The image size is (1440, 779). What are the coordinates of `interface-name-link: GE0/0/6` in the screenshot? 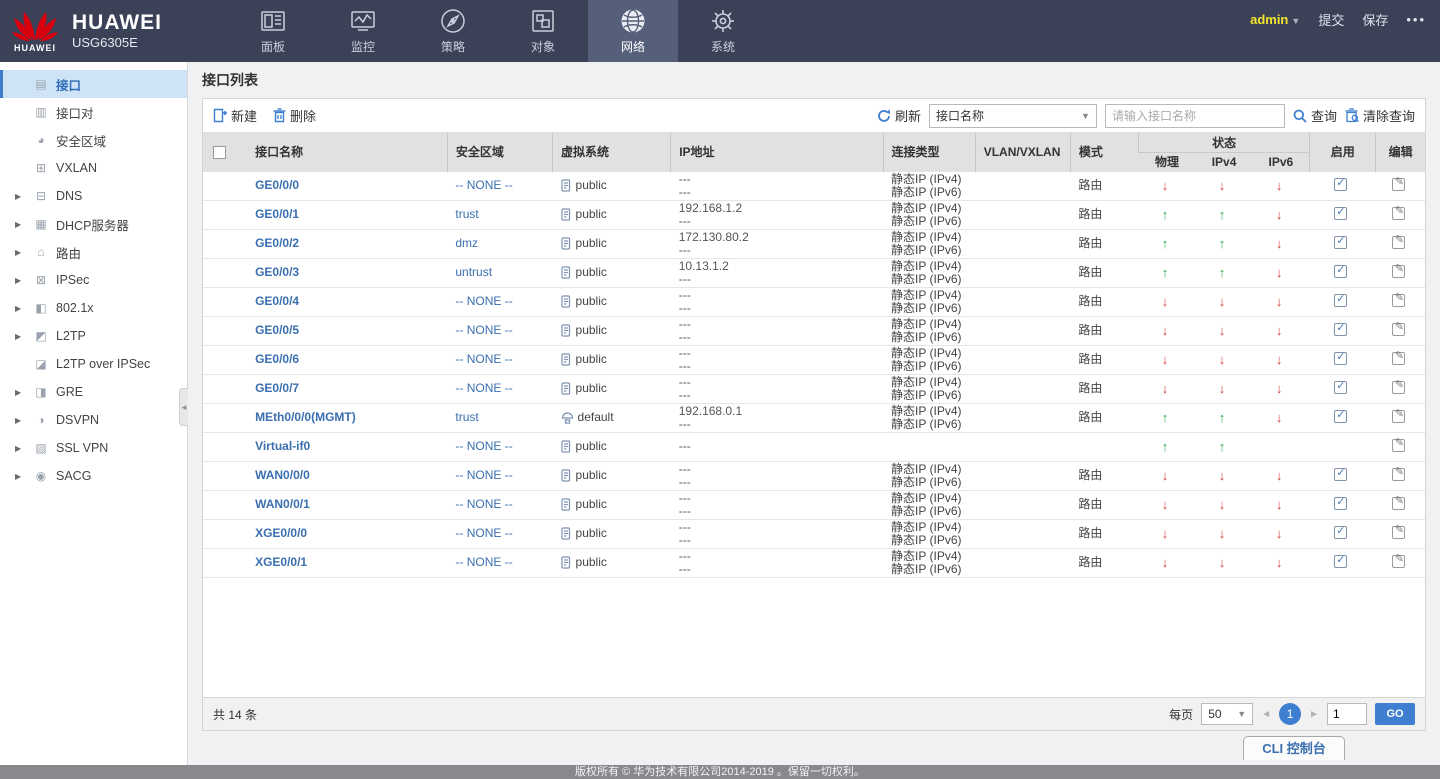 It's located at (277, 359).